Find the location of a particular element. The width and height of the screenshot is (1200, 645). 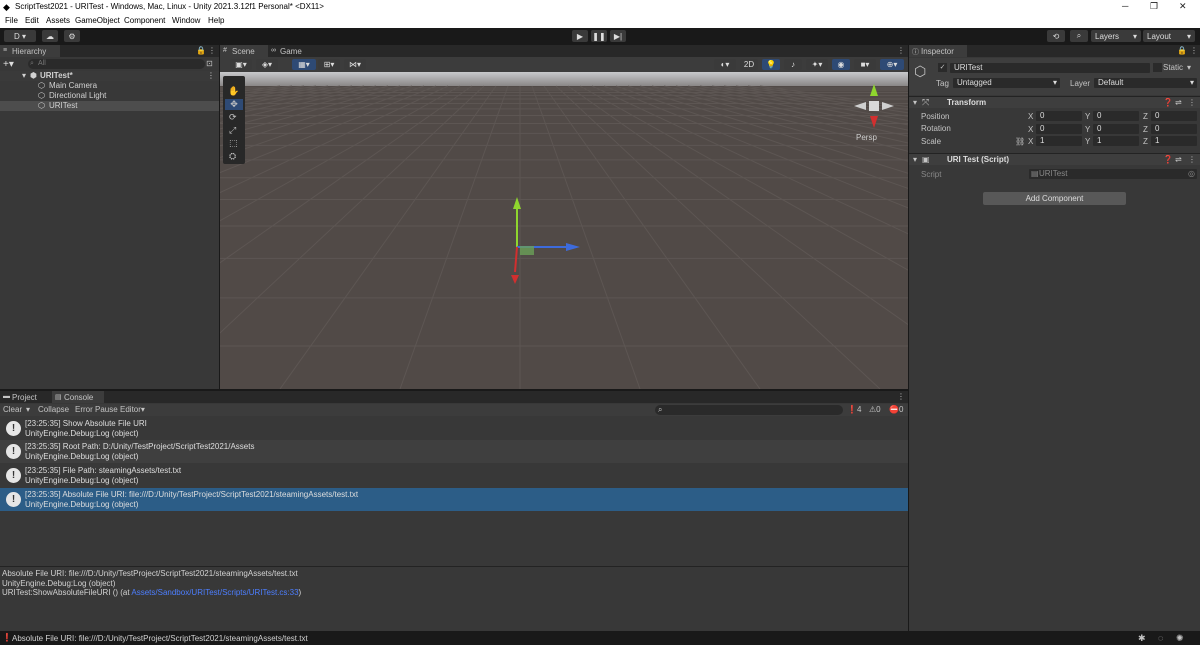

hierarchy-search-input: ⌕ All is located at coordinates (116, 64).